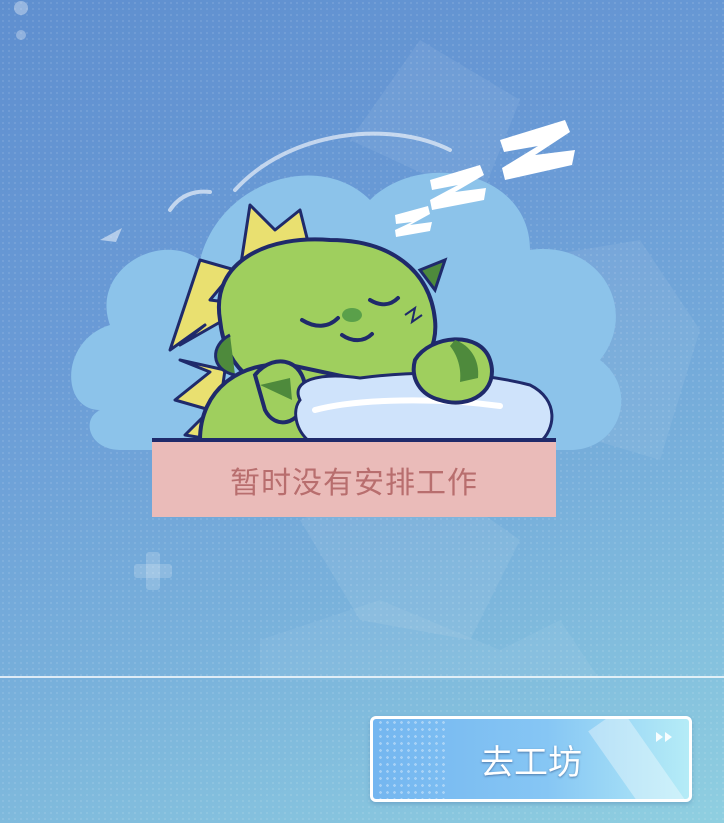 The height and width of the screenshot is (823, 724). What do you see at coordinates (664, 737) in the screenshot?
I see `fast-forward-icon` at bounding box center [664, 737].